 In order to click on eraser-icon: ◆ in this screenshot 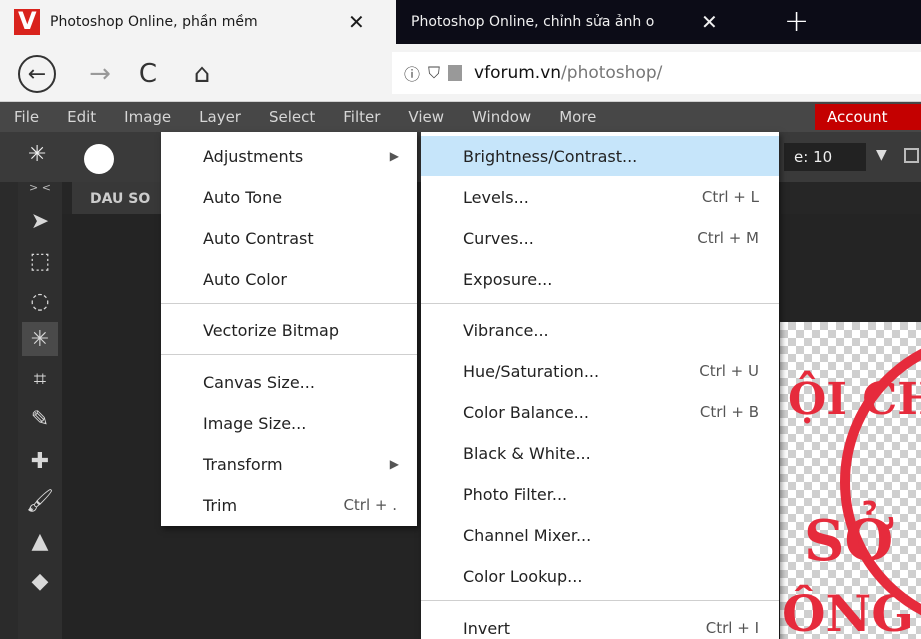, I will do `click(40, 581)`.